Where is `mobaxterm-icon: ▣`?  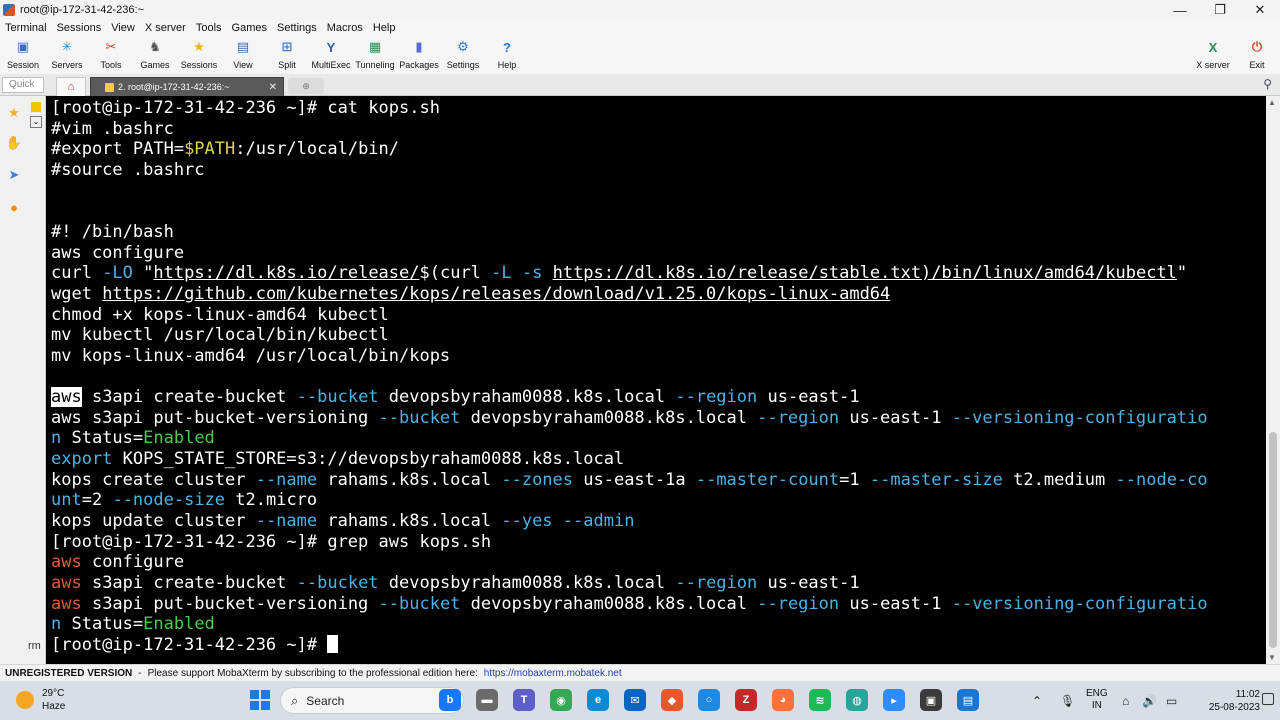
mobaxterm-icon: ▣ is located at coordinates (931, 700).